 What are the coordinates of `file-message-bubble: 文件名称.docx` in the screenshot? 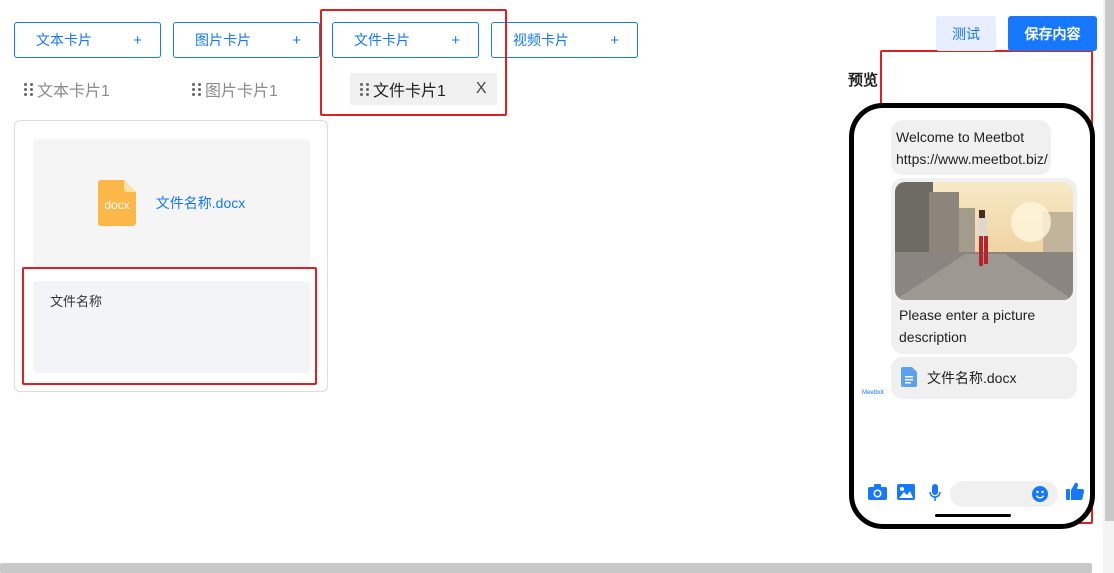 It's located at (984, 378).